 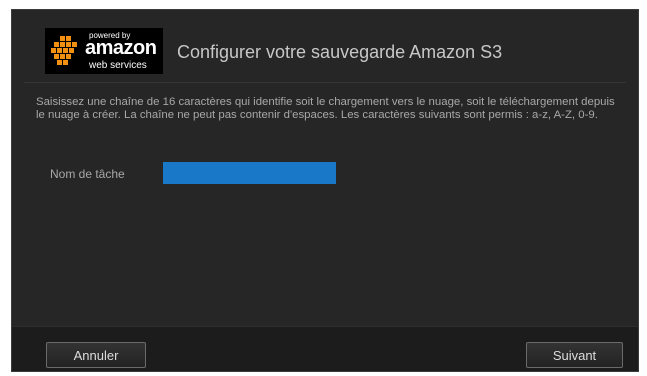 I want to click on next-button: Suivant, so click(x=574, y=355).